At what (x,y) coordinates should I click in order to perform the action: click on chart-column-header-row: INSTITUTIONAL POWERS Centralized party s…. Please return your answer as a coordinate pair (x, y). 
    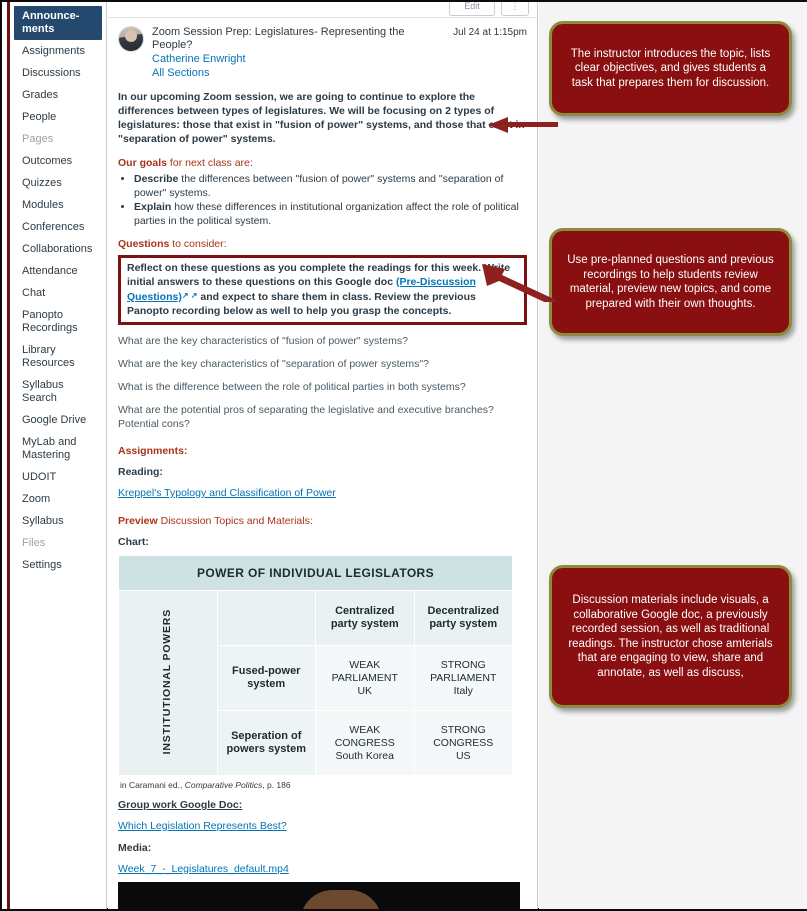
    Looking at the image, I should click on (315, 683).